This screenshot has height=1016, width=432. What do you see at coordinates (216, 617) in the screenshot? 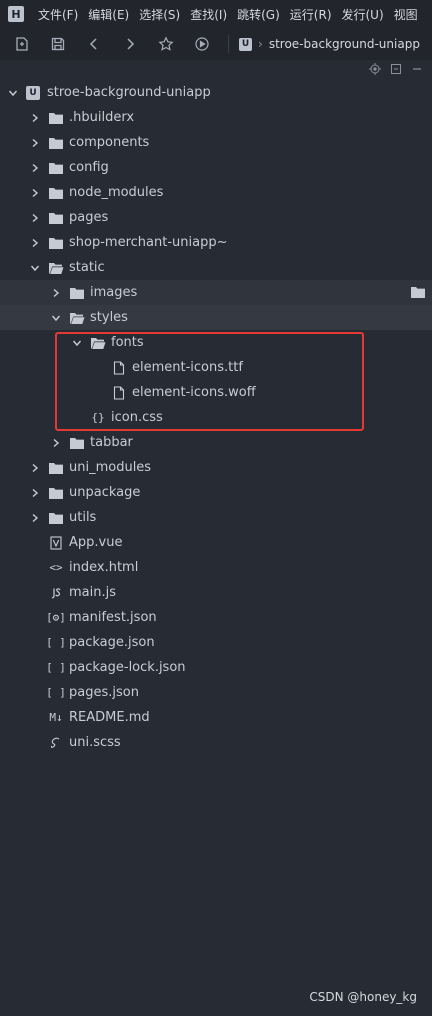
I see `tree-file-row: [⚙] manifest.json` at bounding box center [216, 617].